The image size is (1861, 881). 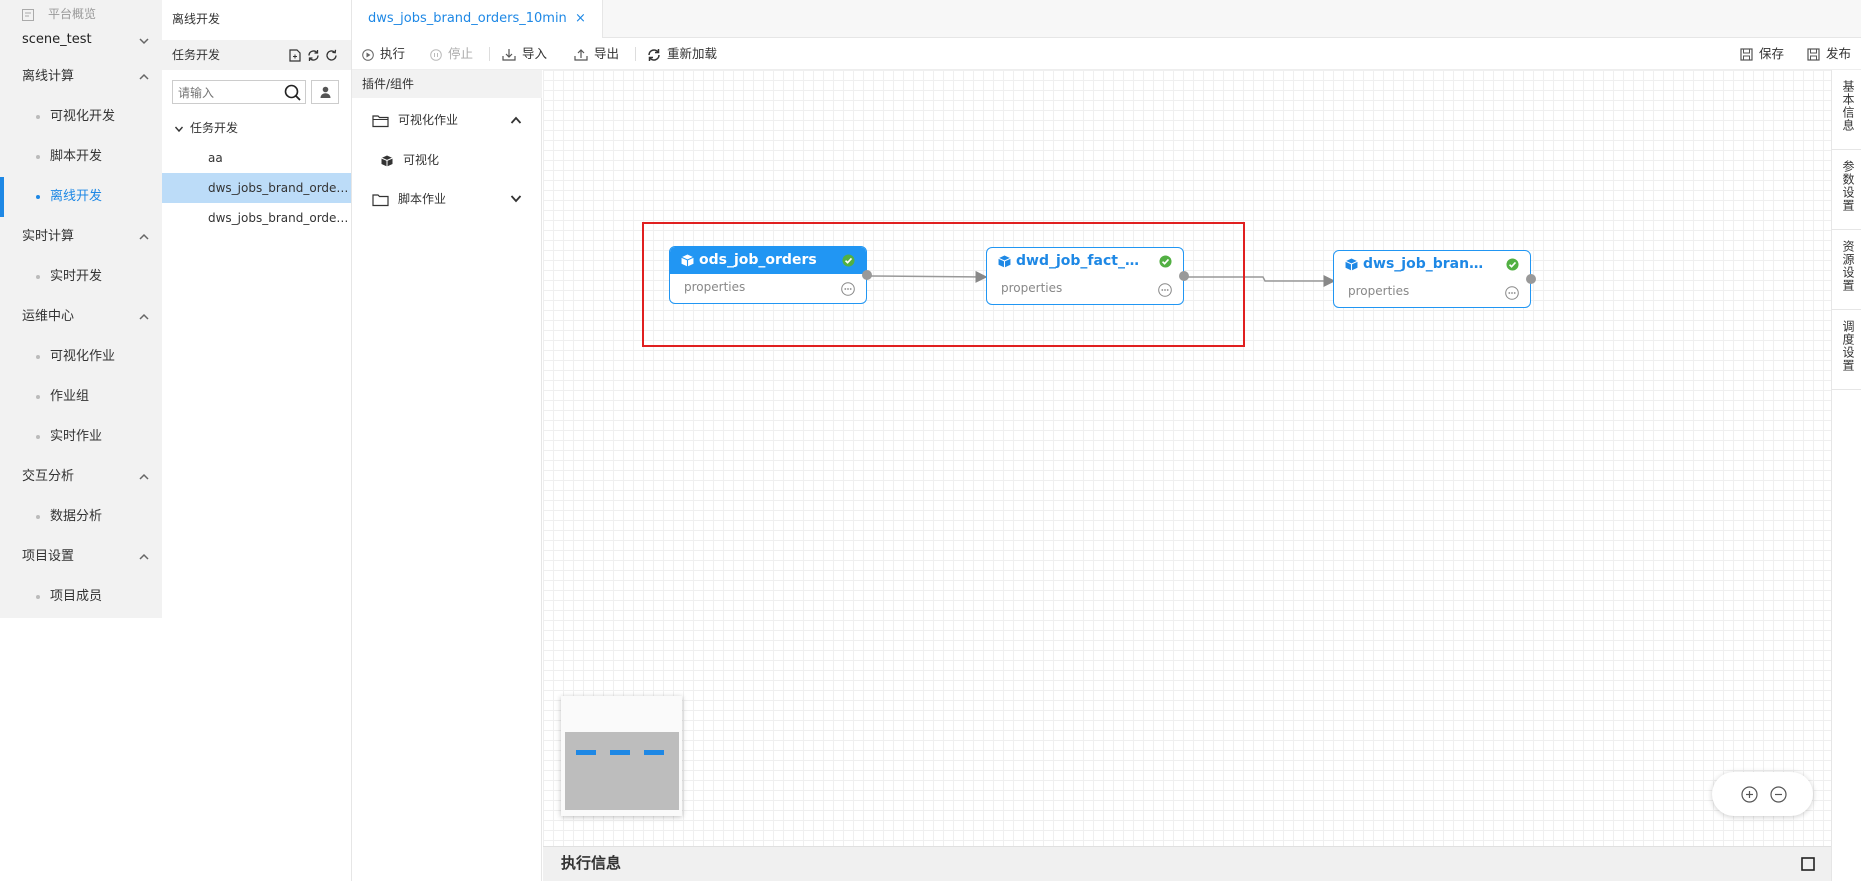 What do you see at coordinates (1531, 279) in the screenshot?
I see `output-port` at bounding box center [1531, 279].